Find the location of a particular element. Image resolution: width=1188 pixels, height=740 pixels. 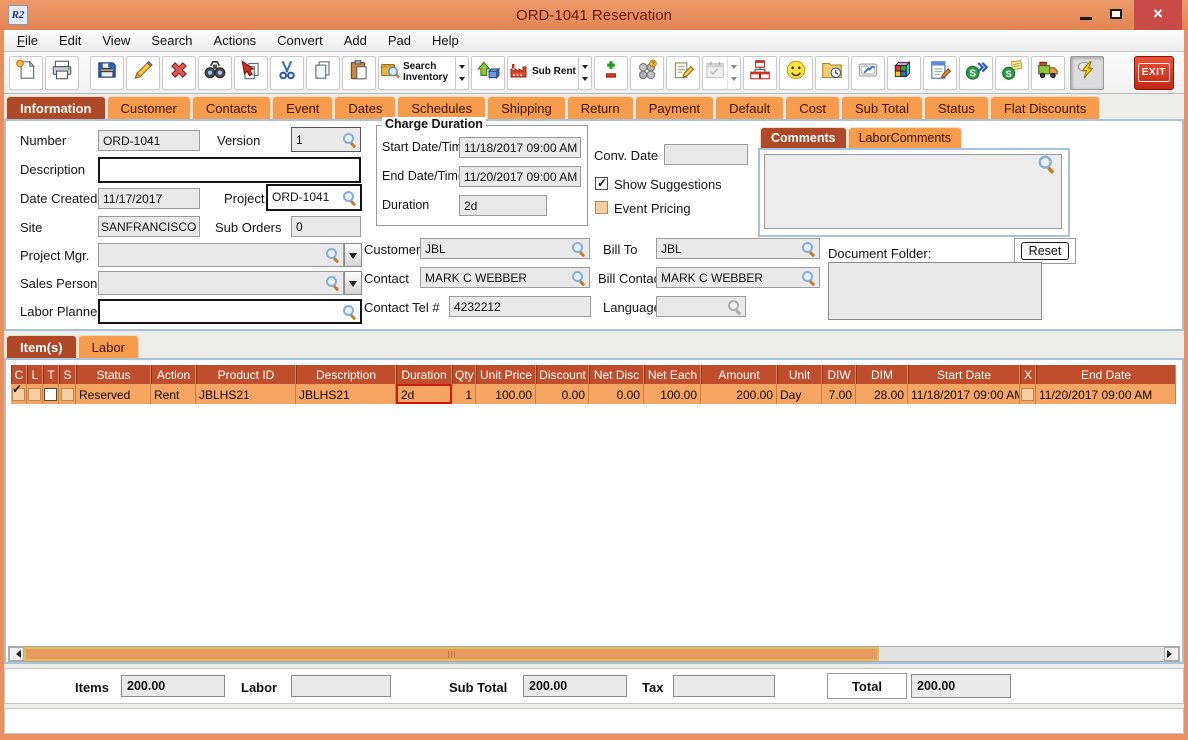

cell-x-checkbox is located at coordinates (1028, 394).